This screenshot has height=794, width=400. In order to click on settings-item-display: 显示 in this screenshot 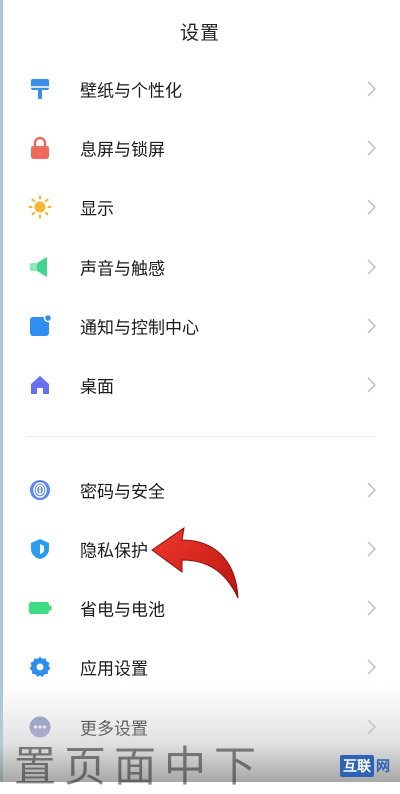, I will do `click(200, 207)`.